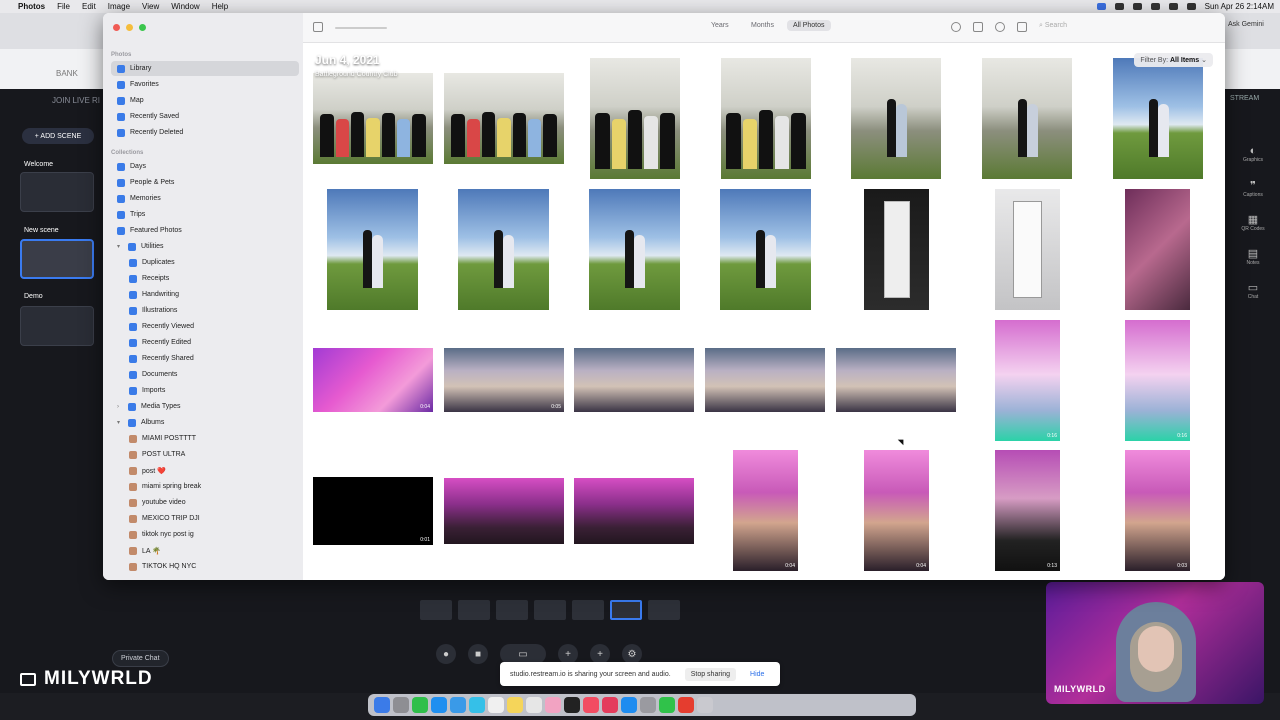  I want to click on info-icon, so click(956, 27).